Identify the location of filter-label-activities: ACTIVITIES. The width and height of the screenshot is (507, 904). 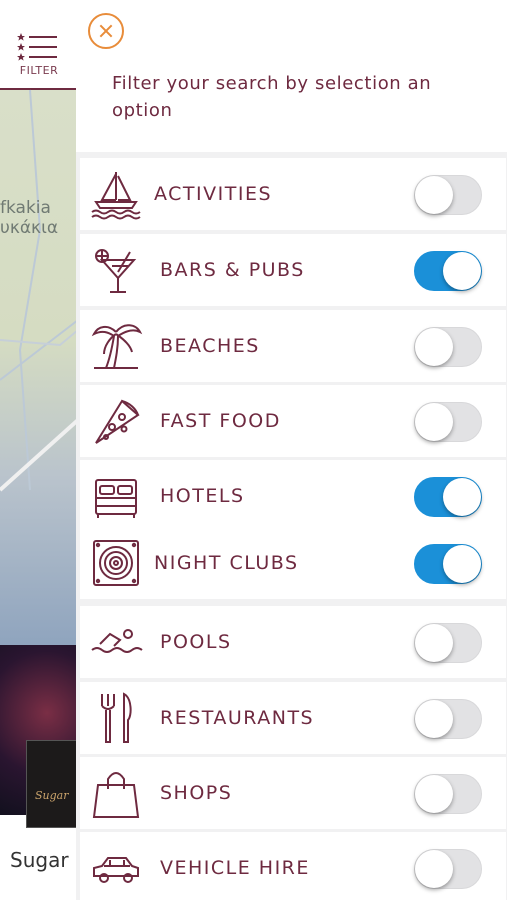
(213, 194).